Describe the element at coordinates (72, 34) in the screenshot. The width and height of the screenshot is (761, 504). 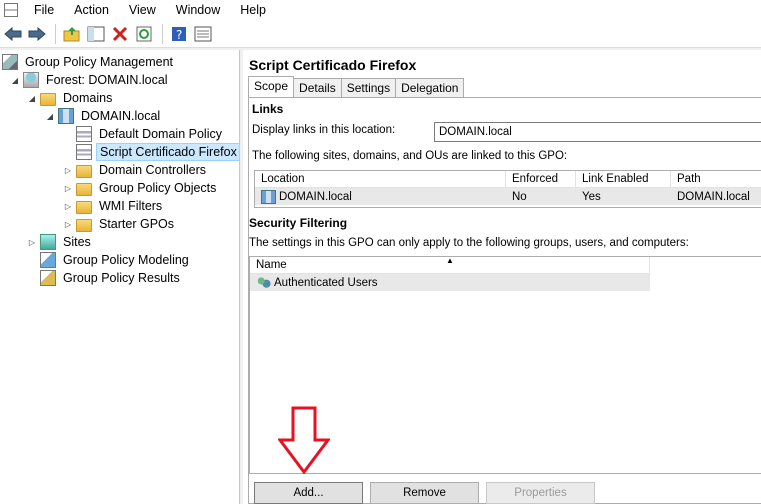
I see `up-folder-icon` at that location.